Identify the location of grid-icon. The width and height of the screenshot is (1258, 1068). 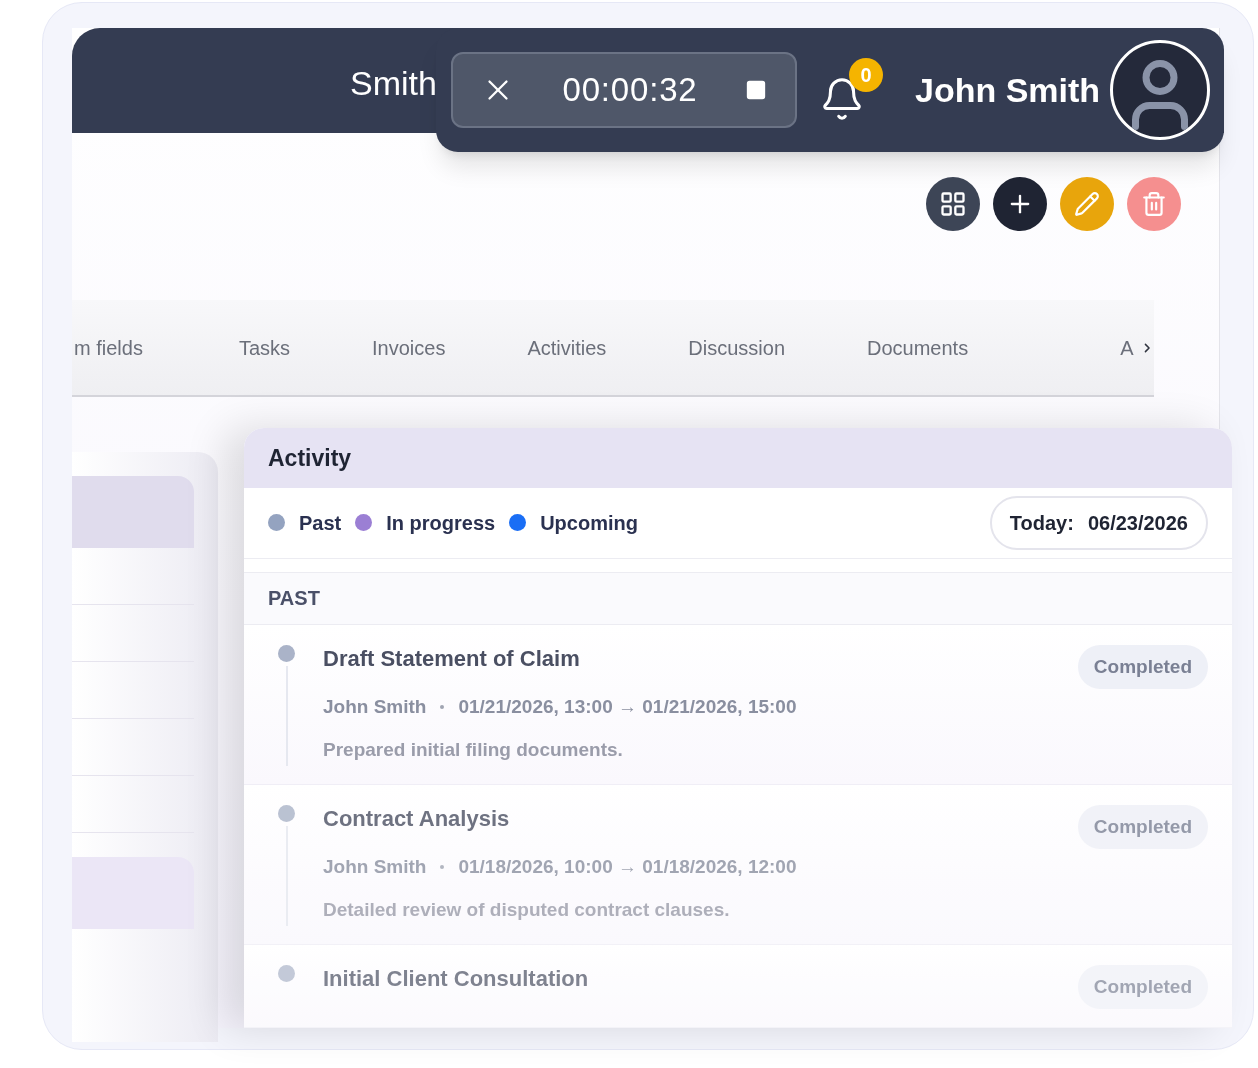
(953, 204).